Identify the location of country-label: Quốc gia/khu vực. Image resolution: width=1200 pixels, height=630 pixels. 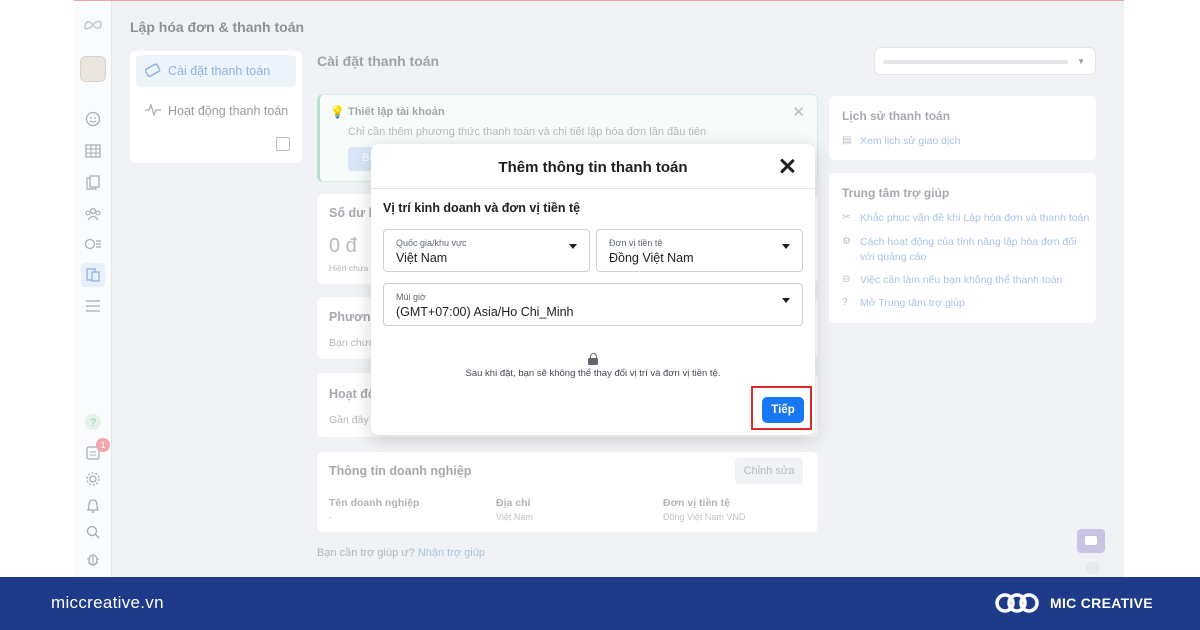
(431, 243).